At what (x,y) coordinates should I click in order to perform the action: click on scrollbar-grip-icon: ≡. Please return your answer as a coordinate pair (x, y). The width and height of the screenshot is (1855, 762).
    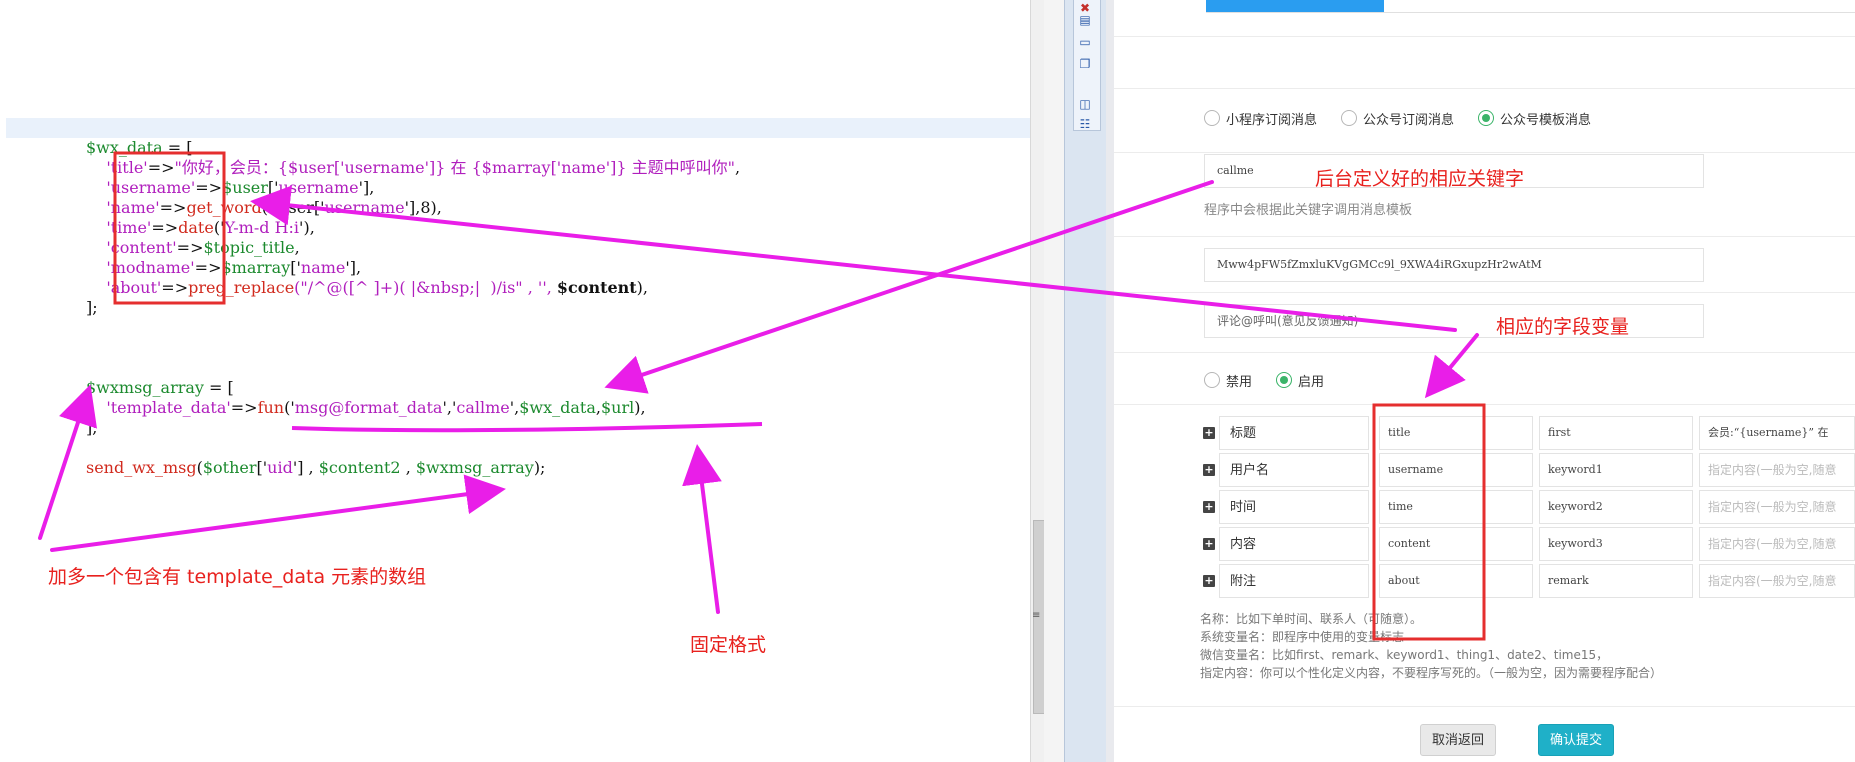
    Looking at the image, I should click on (1036, 615).